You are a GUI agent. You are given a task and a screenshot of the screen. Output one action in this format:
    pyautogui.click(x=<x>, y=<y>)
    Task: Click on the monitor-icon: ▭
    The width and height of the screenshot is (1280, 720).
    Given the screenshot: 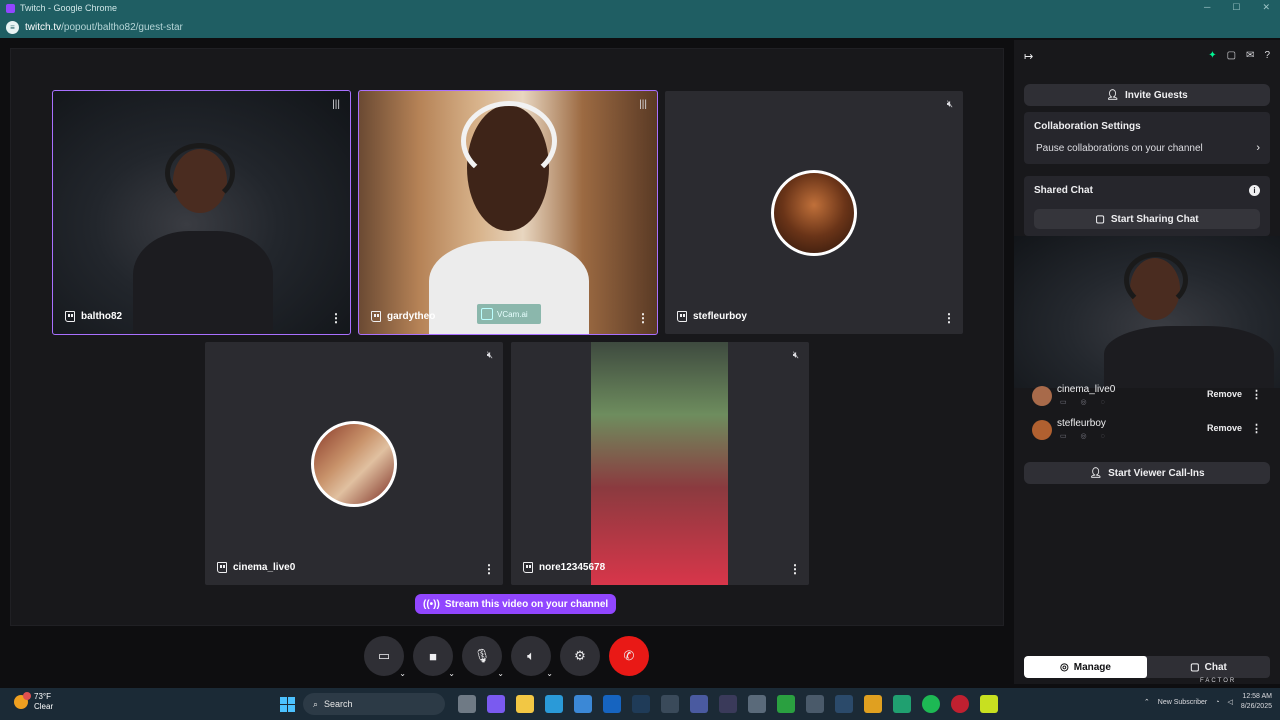 What is the action you would take?
    pyautogui.click(x=384, y=655)
    